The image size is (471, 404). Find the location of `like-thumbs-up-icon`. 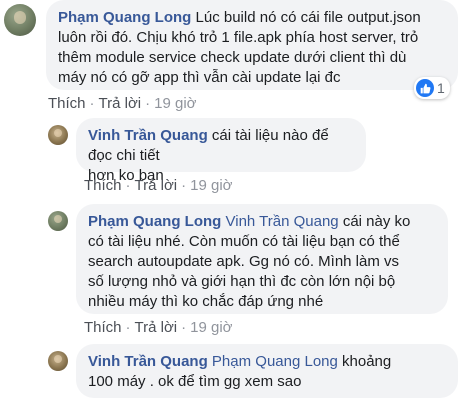

like-thumbs-up-icon is located at coordinates (425, 88).